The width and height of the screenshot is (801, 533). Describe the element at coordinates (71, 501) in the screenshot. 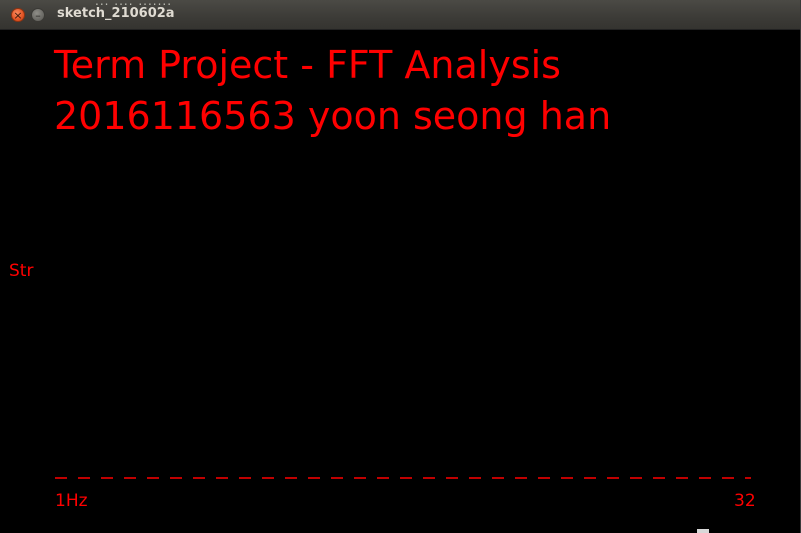

I see `x-axis-start-label: 1Hz` at that location.